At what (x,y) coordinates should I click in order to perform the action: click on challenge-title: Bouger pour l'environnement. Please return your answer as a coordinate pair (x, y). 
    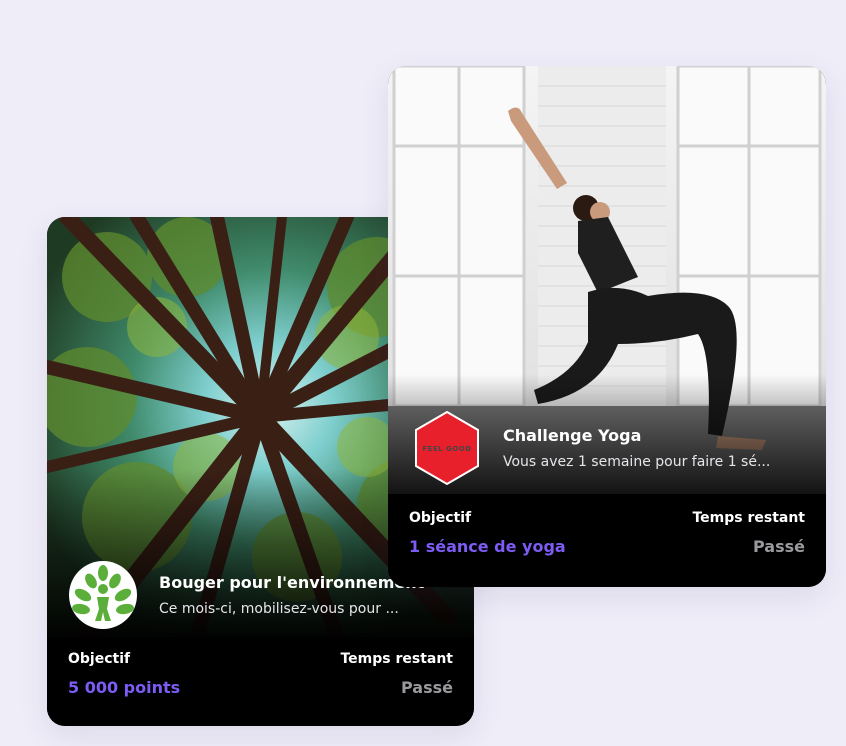
    Looking at the image, I should click on (292, 582).